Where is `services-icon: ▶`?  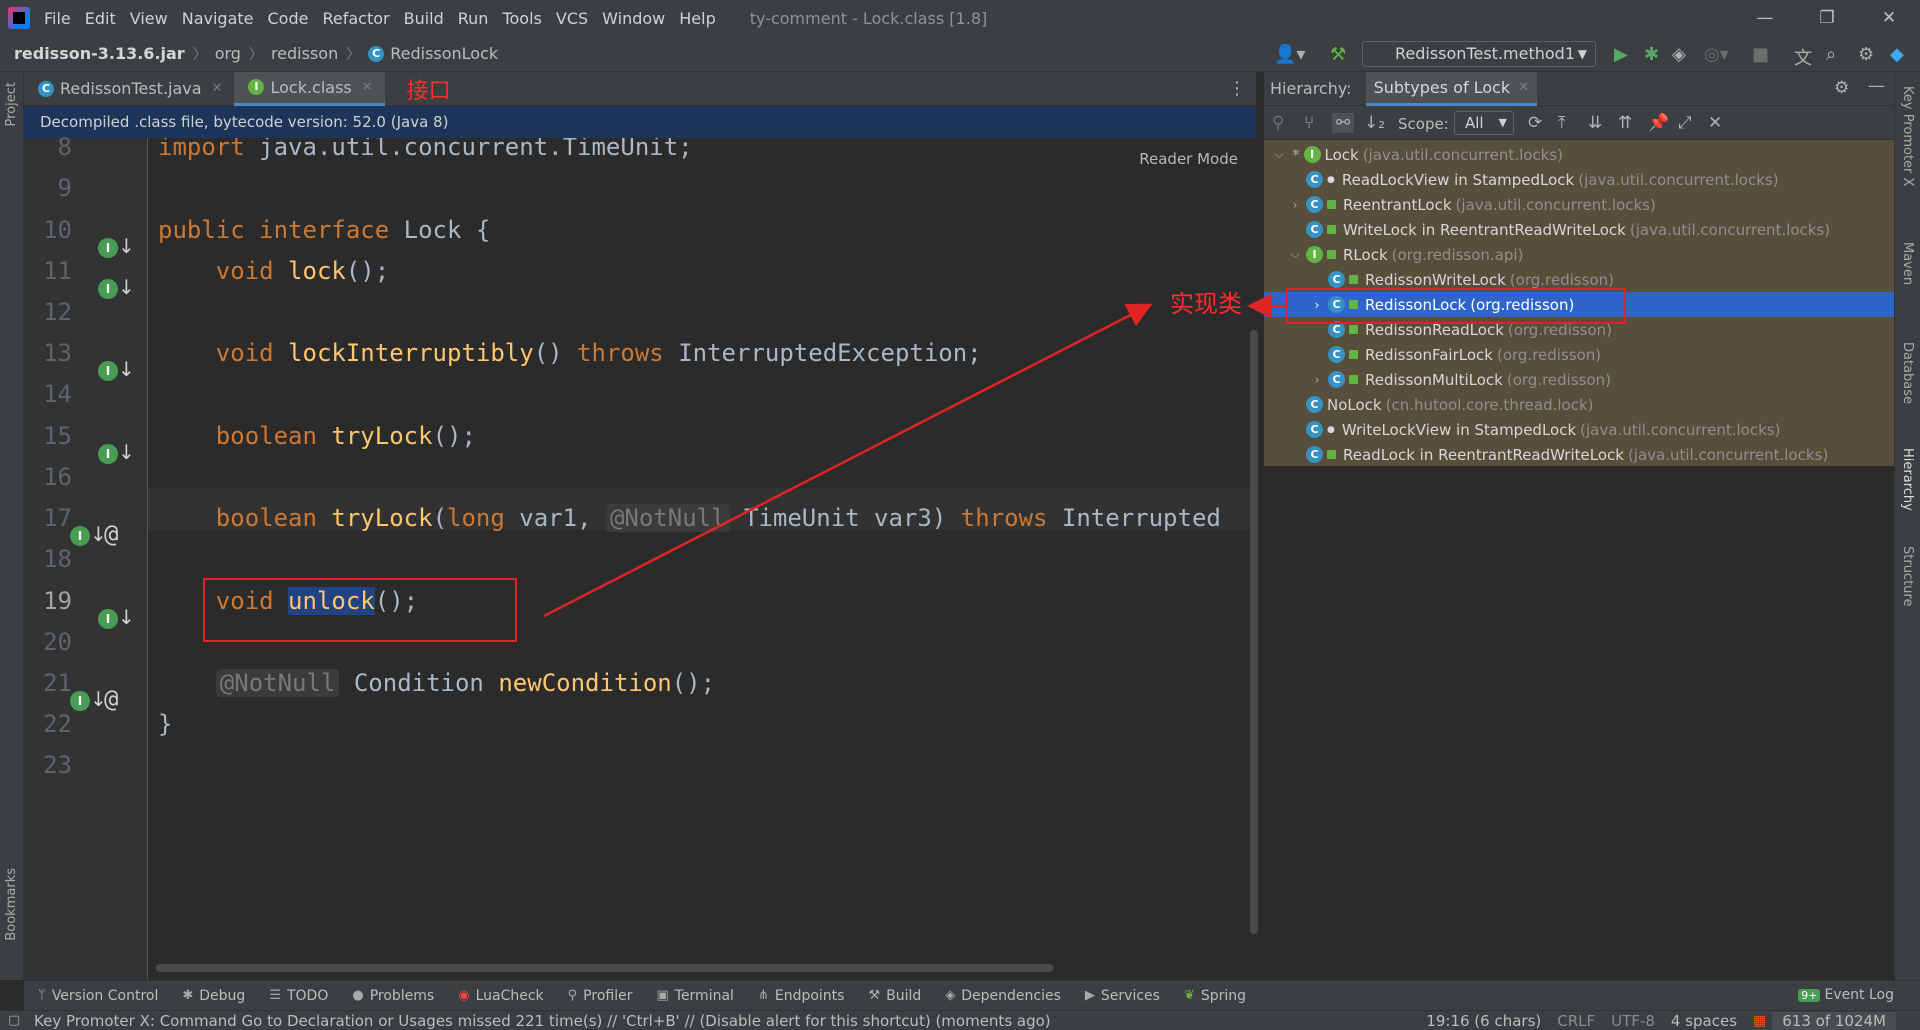 services-icon: ▶ is located at coordinates (1089, 995).